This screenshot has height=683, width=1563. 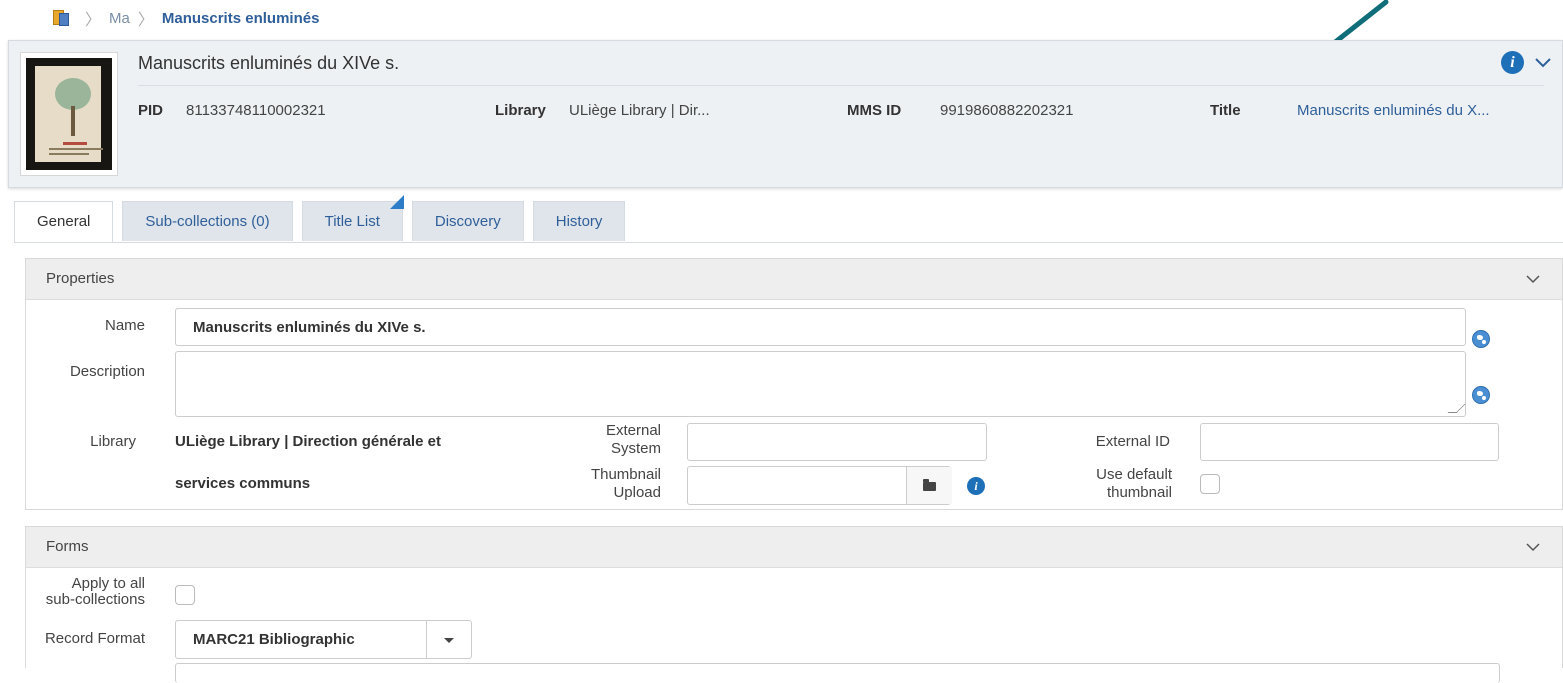 I want to click on record-format-label: Record Format, so click(x=94, y=638).